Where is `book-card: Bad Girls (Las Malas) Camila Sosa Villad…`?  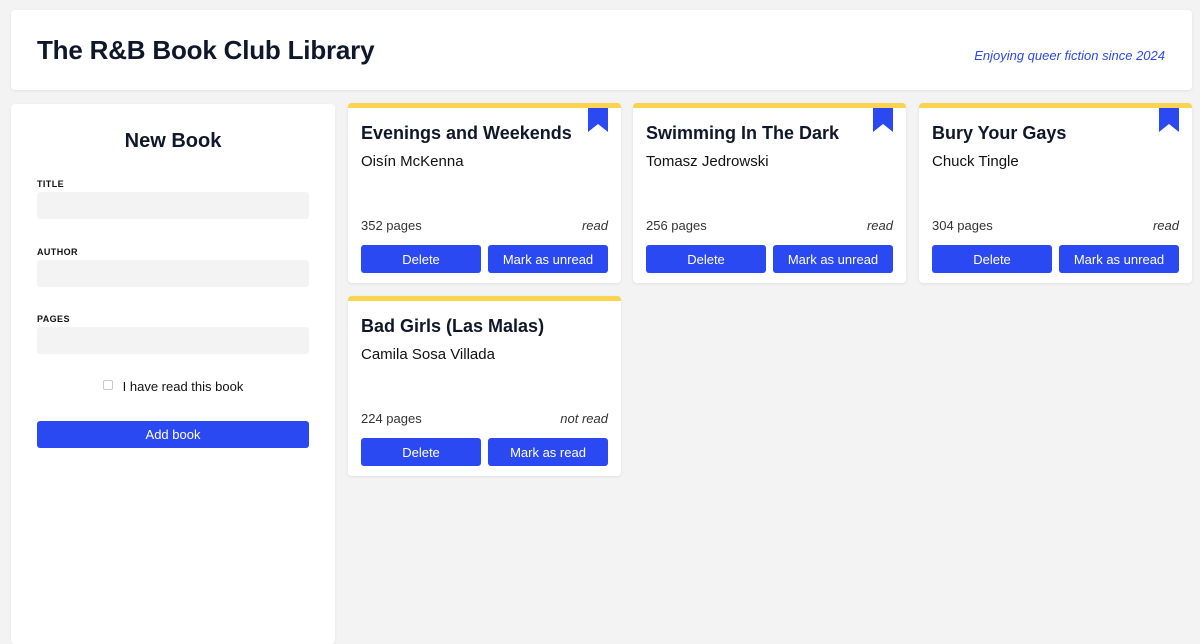
book-card: Bad Girls (Las Malas) Camila Sosa Villad… is located at coordinates (484, 386).